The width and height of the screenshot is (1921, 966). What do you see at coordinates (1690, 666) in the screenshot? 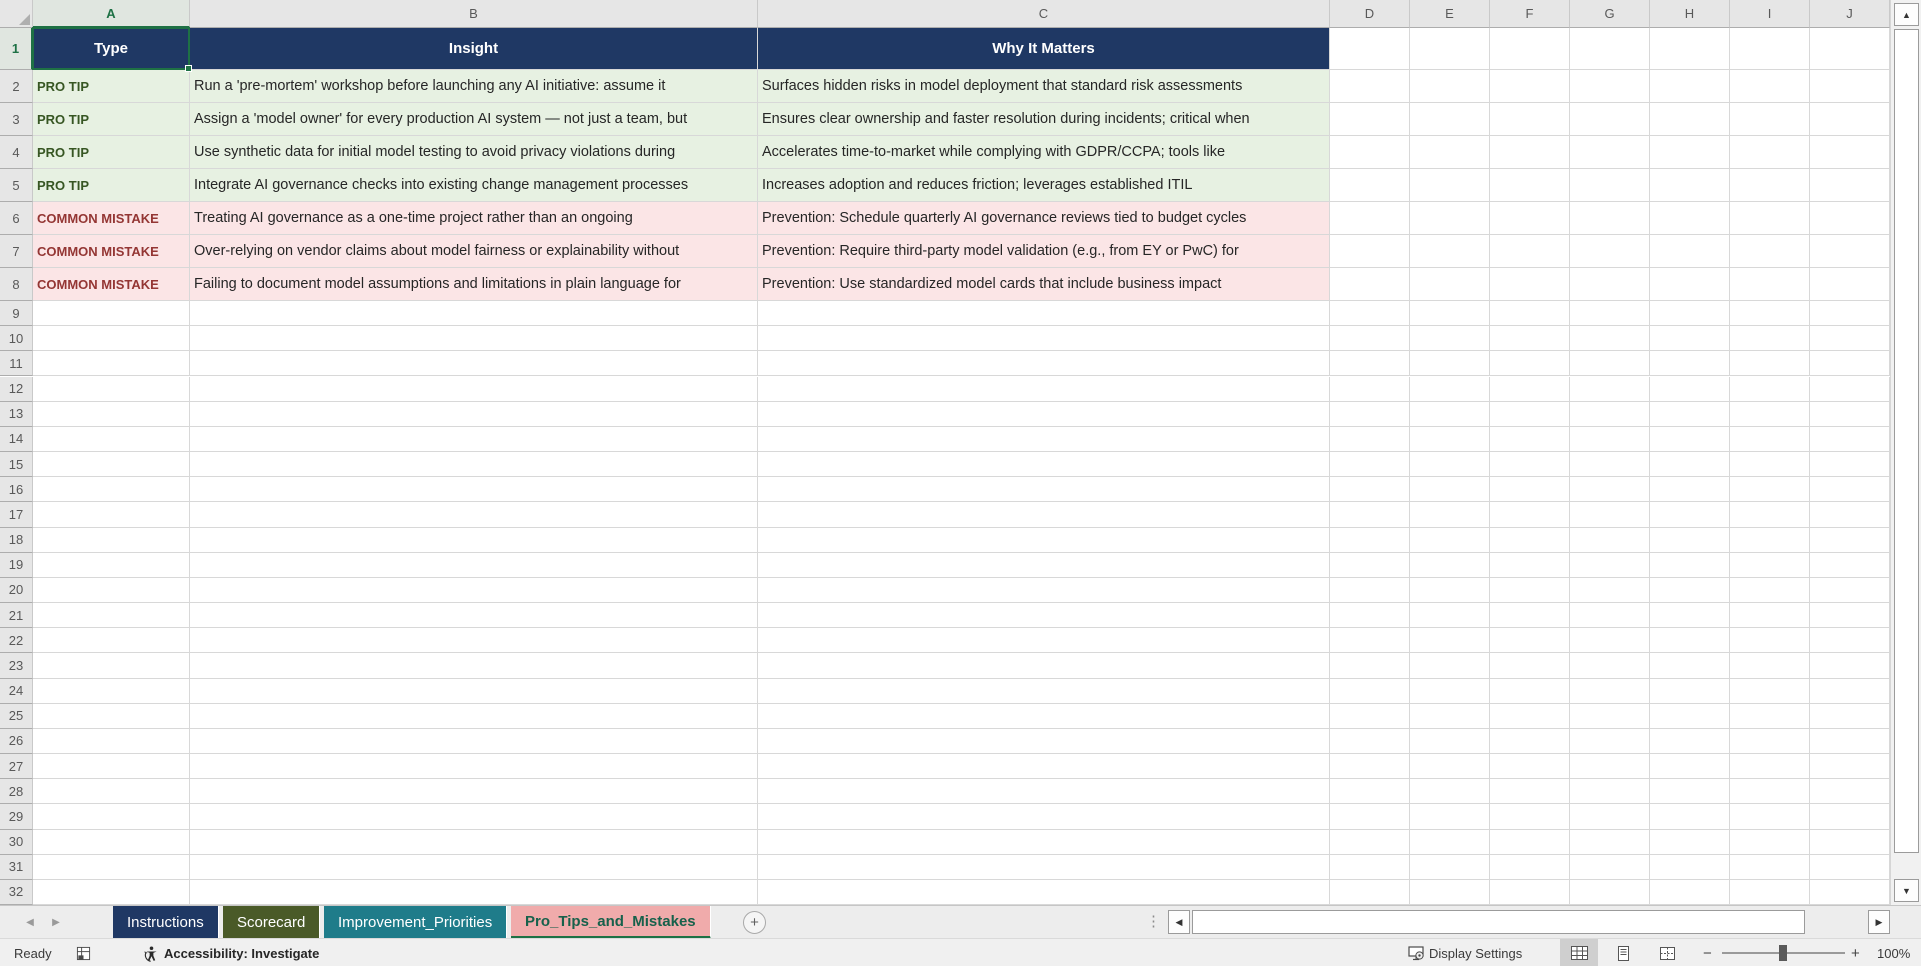
I see `cell-H23` at bounding box center [1690, 666].